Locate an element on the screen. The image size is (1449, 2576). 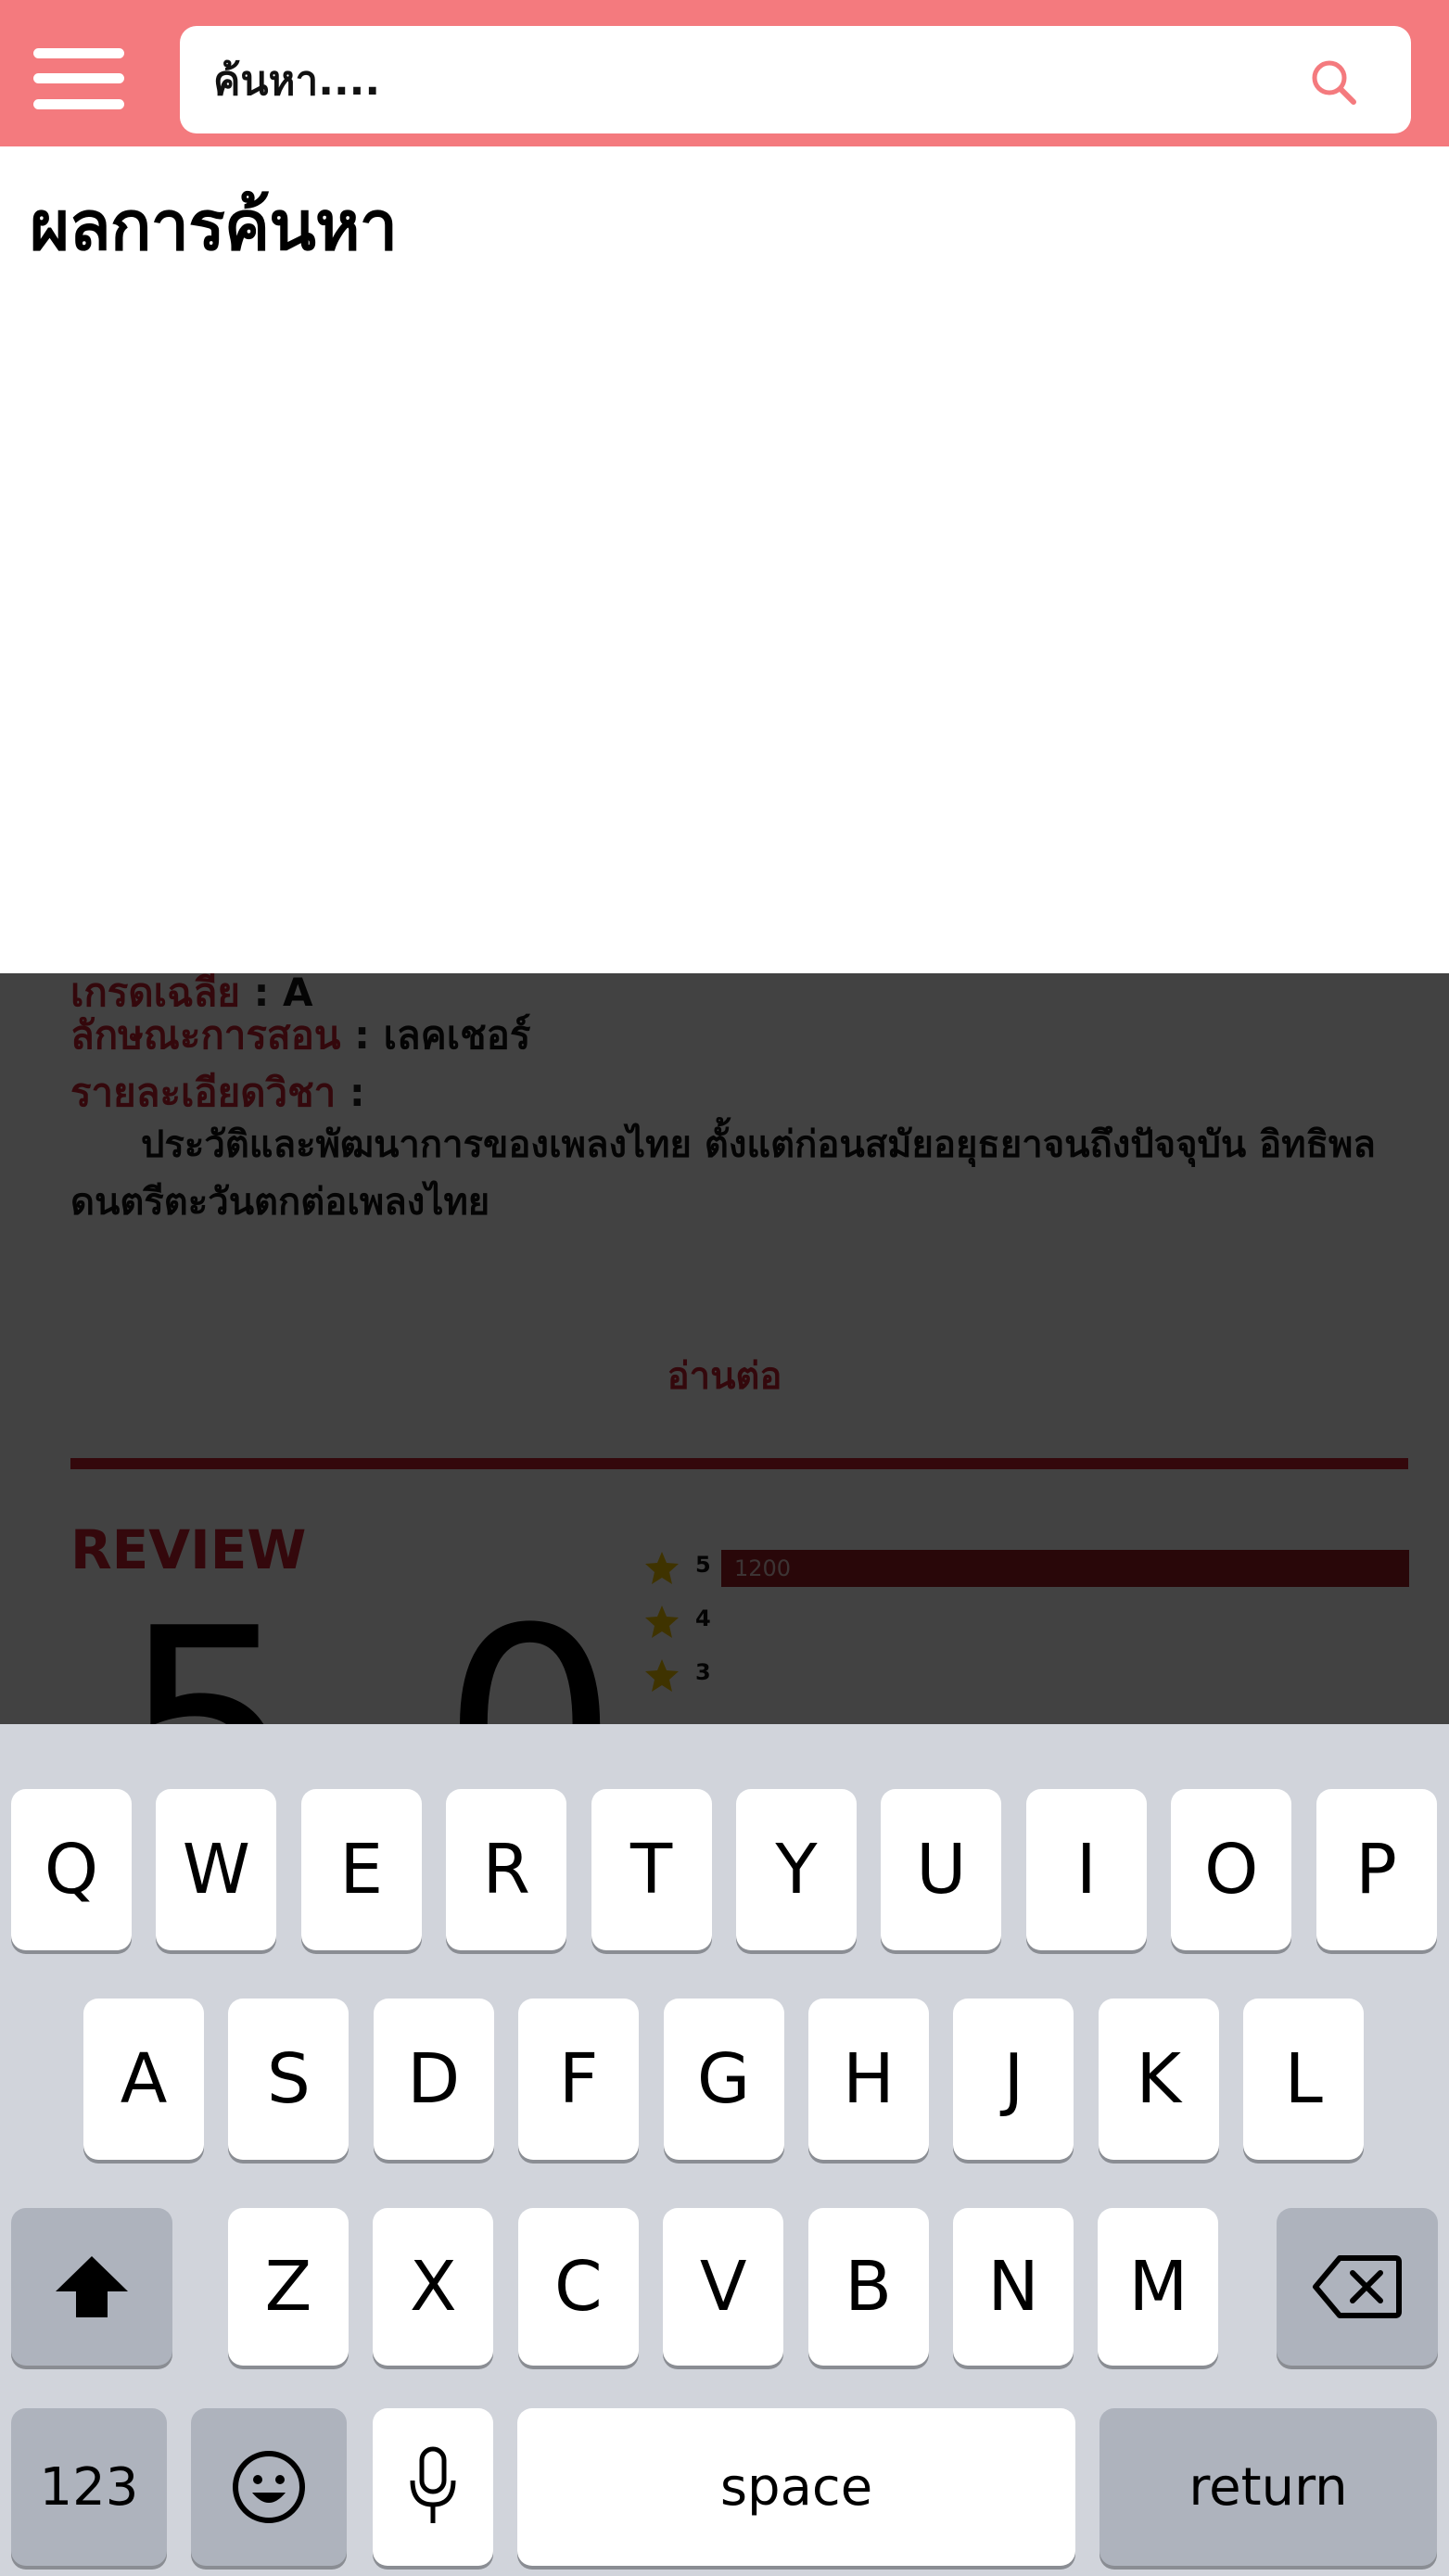
rating-row: 4 is located at coordinates (1026, 1622).